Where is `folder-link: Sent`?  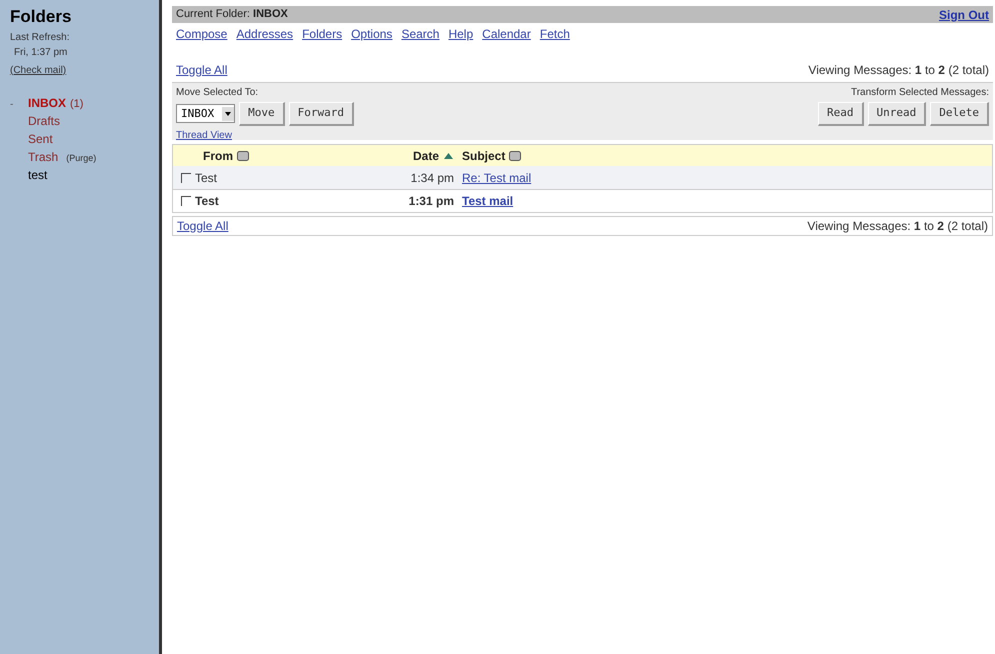
folder-link: Sent is located at coordinates (40, 139).